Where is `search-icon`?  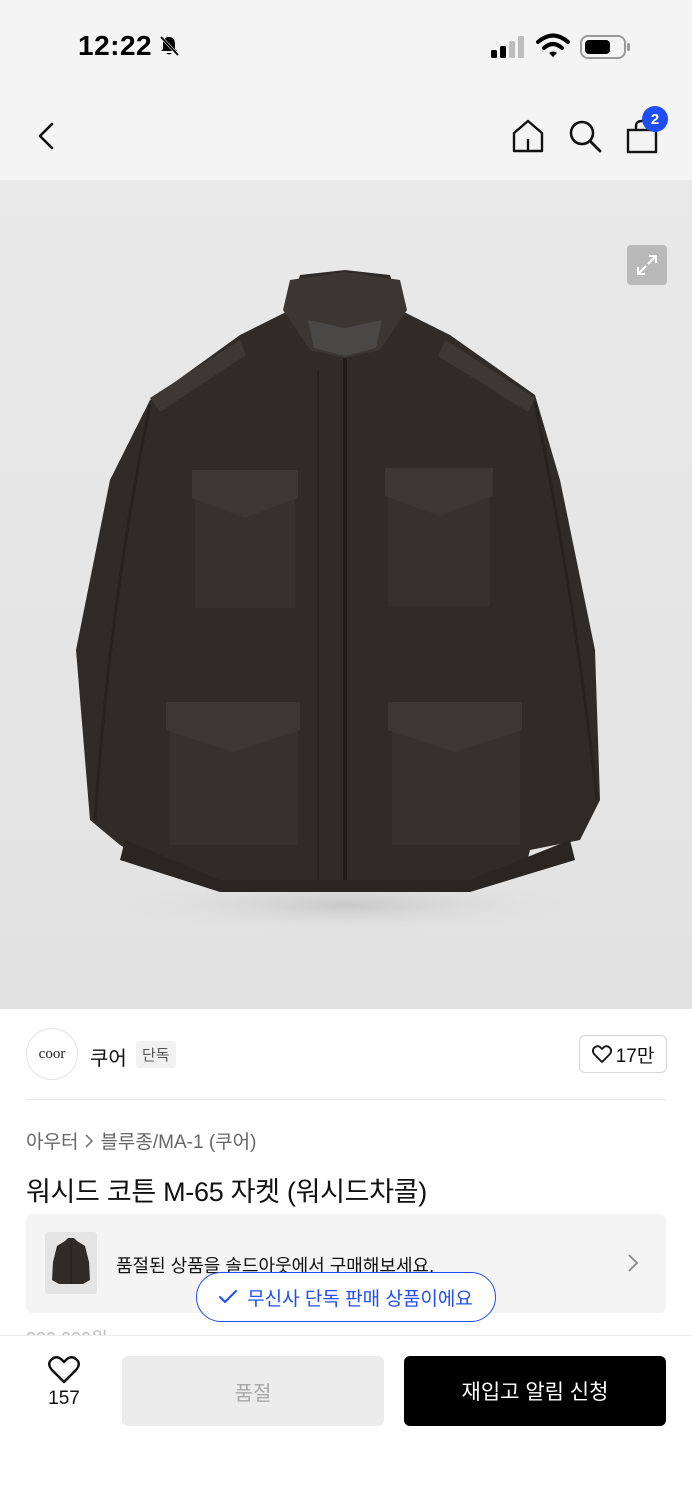
search-icon is located at coordinates (585, 136).